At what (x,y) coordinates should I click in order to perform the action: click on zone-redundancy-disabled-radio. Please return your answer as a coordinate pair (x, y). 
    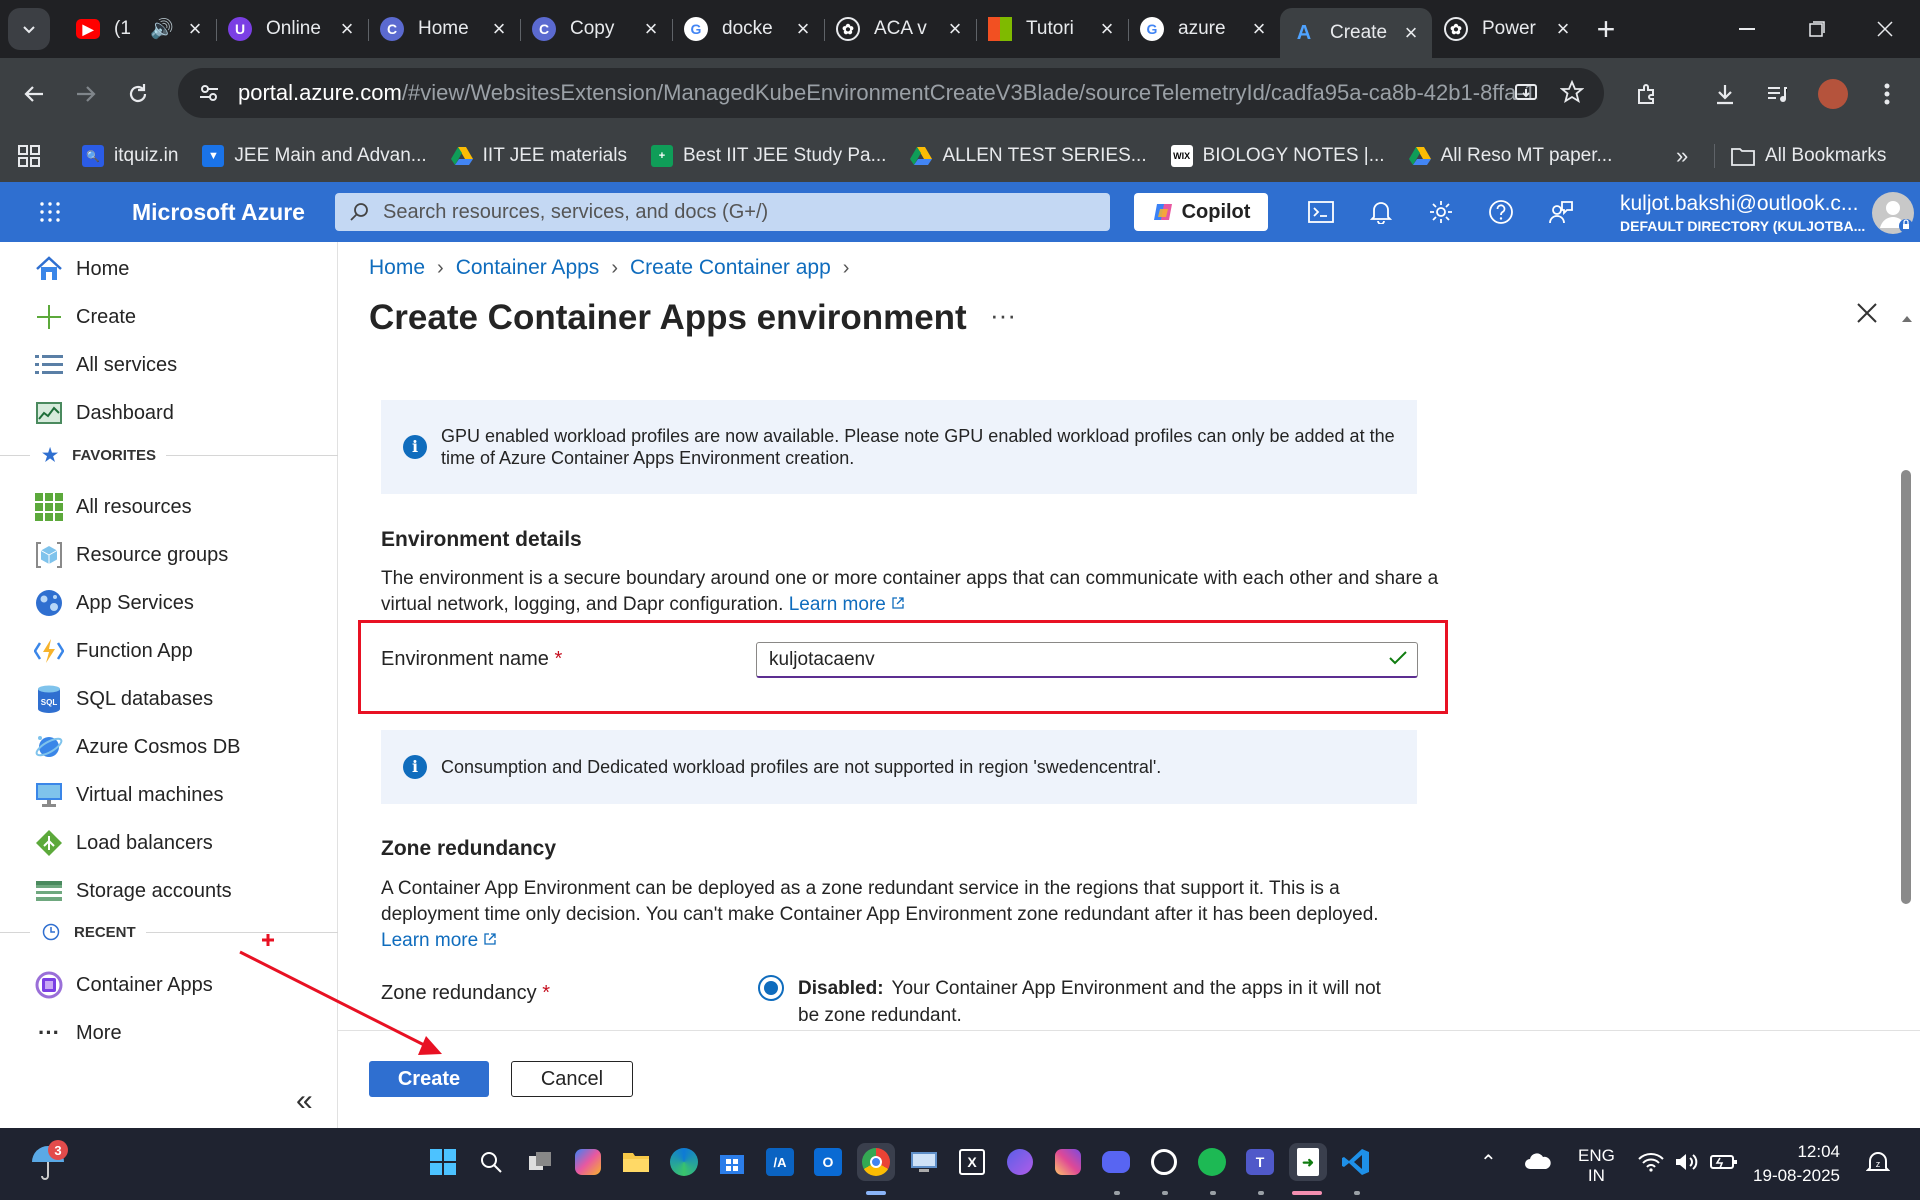
    Looking at the image, I should click on (771, 988).